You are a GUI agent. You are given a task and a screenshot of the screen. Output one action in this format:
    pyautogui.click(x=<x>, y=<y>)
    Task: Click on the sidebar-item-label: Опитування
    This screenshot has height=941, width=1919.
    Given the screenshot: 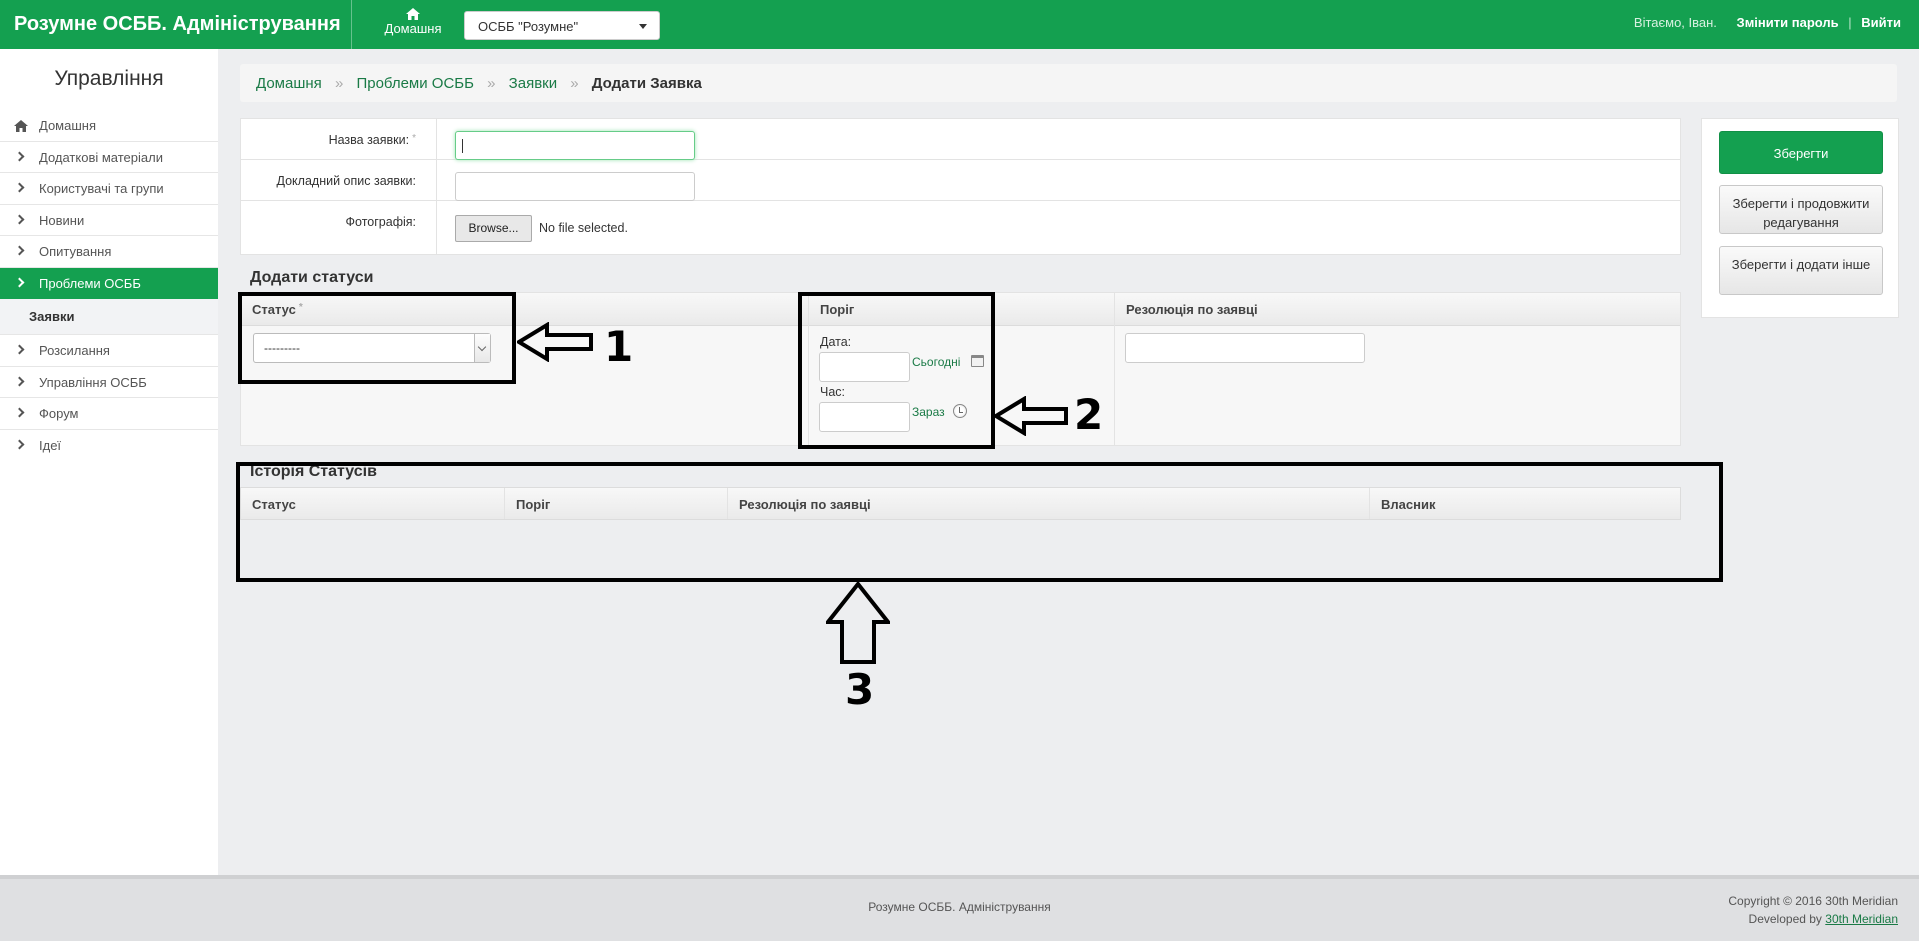 What is the action you would take?
    pyautogui.click(x=75, y=251)
    